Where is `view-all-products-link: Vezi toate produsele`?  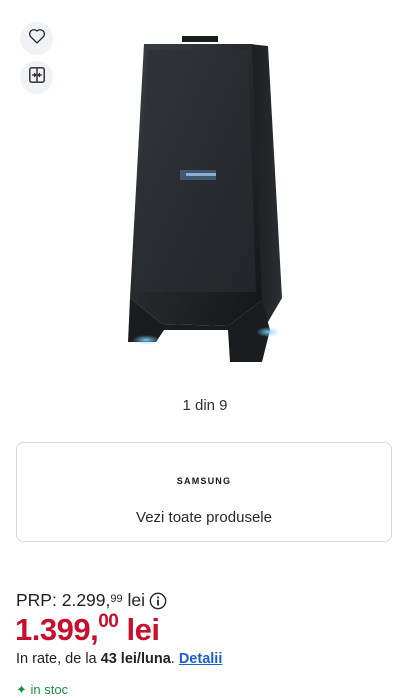
view-all-products-link: Vezi toate produsele is located at coordinates (204, 517).